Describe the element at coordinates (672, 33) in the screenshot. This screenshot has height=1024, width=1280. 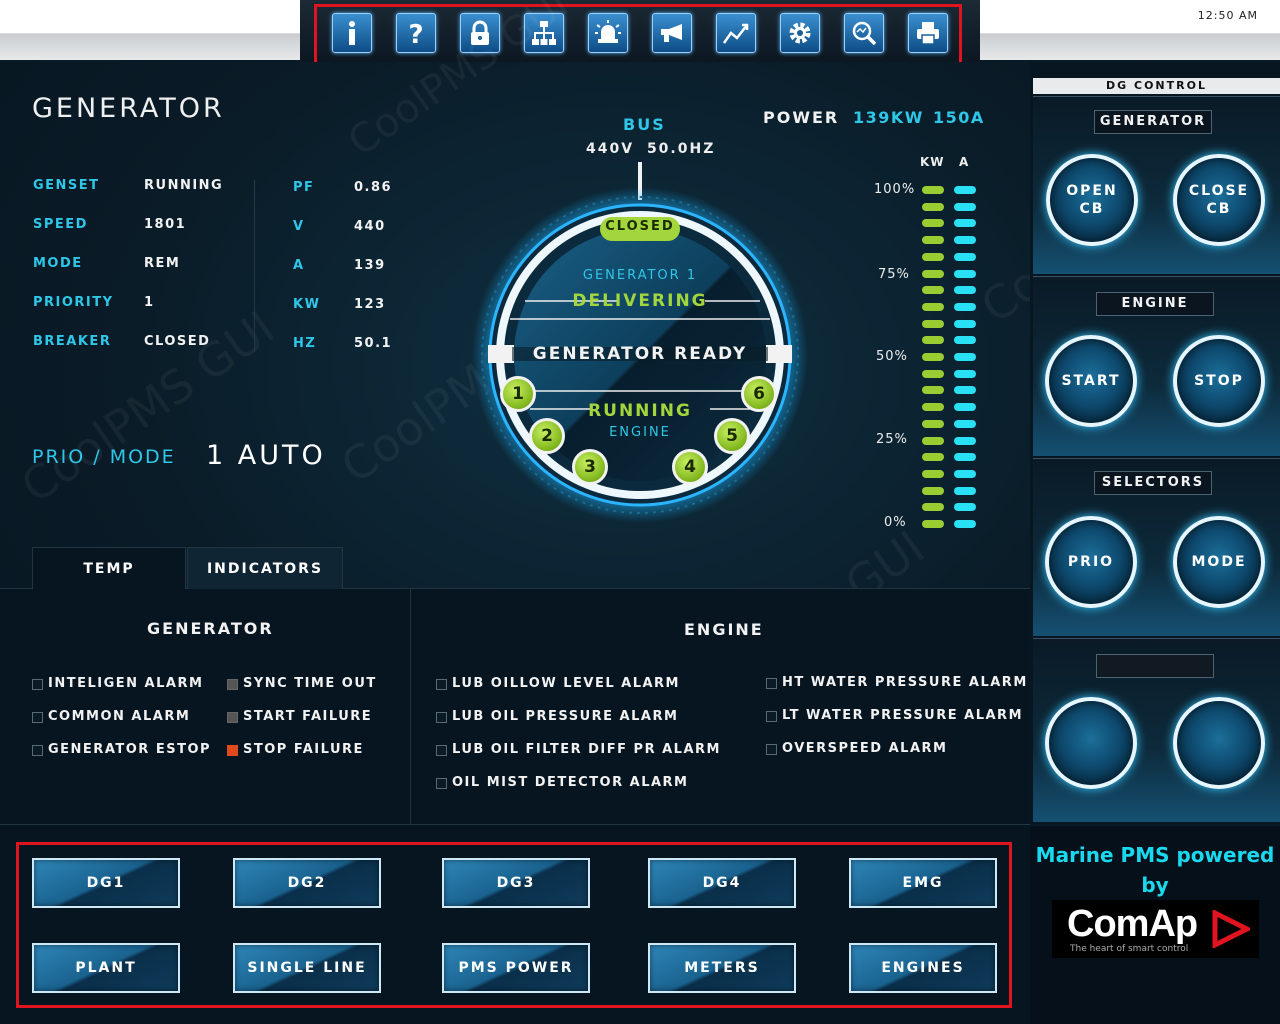
I see `horn-button` at that location.